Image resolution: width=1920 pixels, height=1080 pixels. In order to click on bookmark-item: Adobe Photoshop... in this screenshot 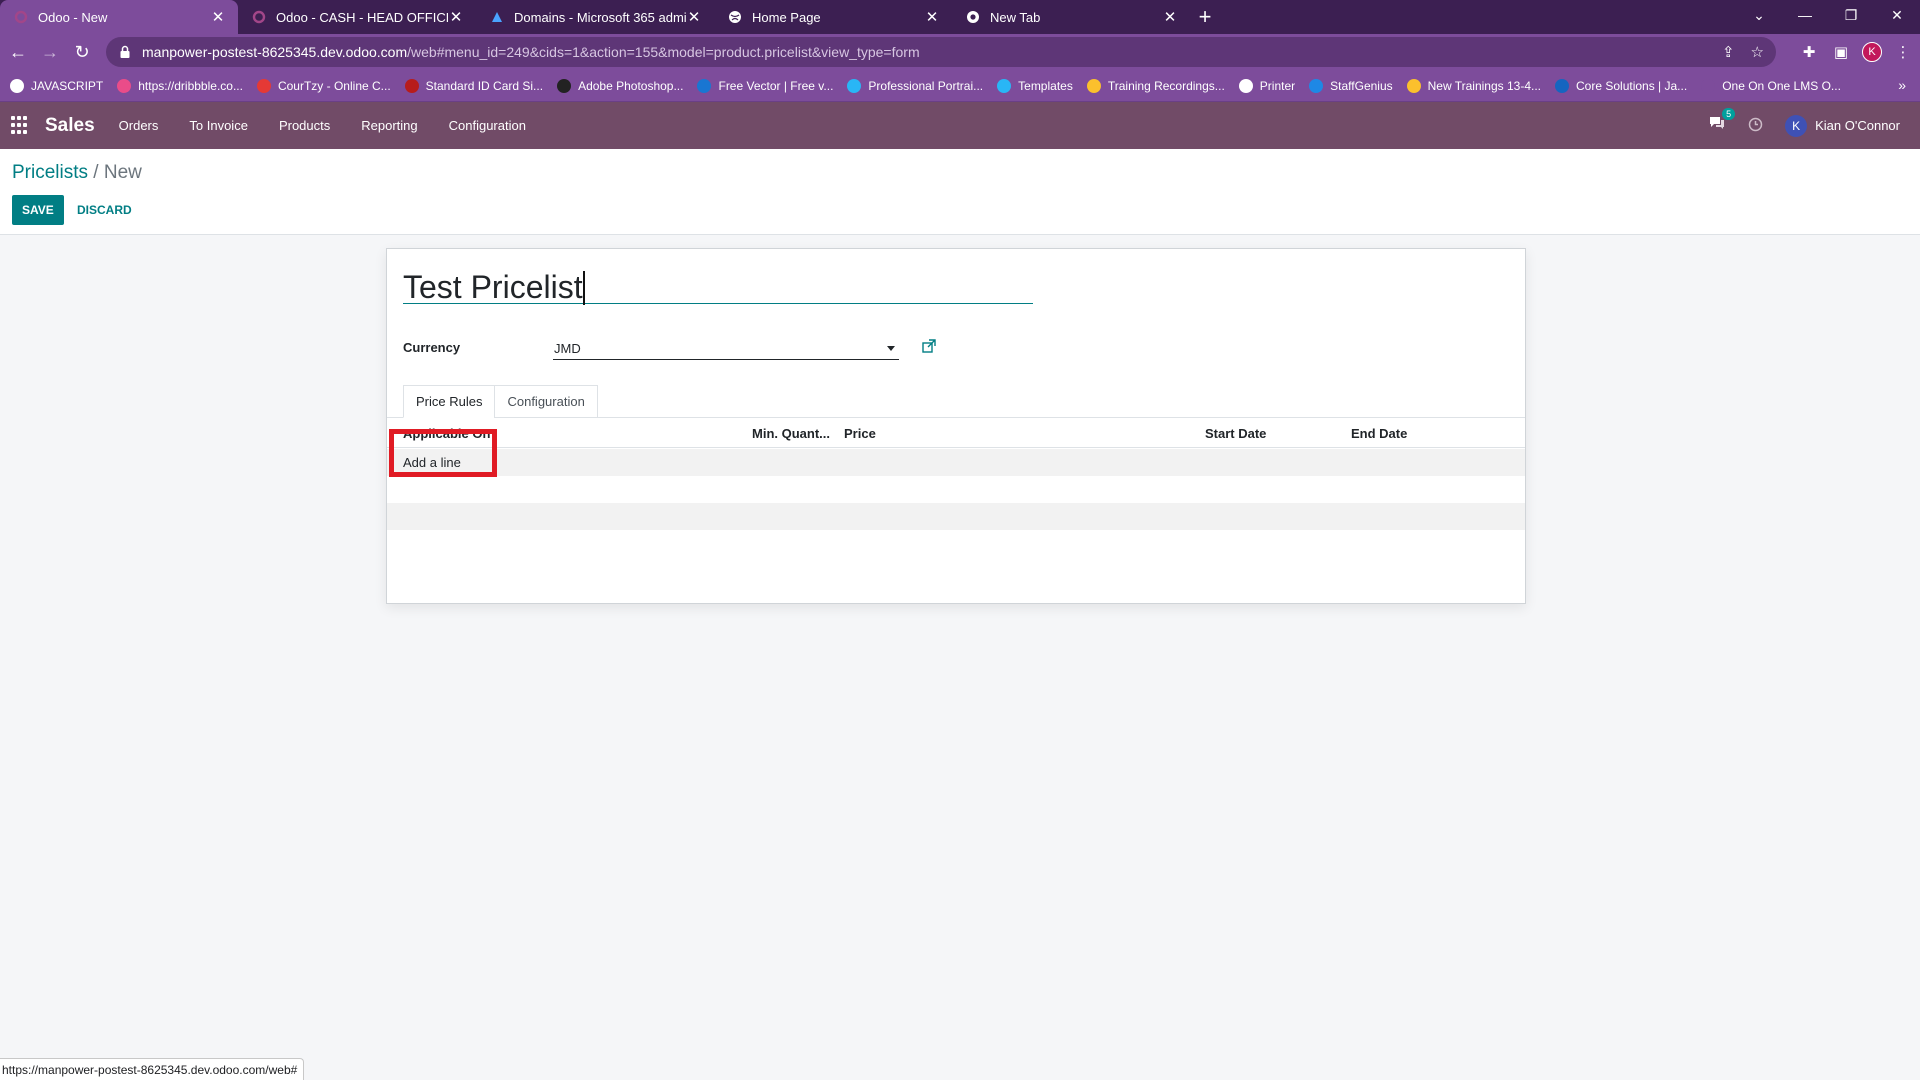, I will do `click(620, 85)`.